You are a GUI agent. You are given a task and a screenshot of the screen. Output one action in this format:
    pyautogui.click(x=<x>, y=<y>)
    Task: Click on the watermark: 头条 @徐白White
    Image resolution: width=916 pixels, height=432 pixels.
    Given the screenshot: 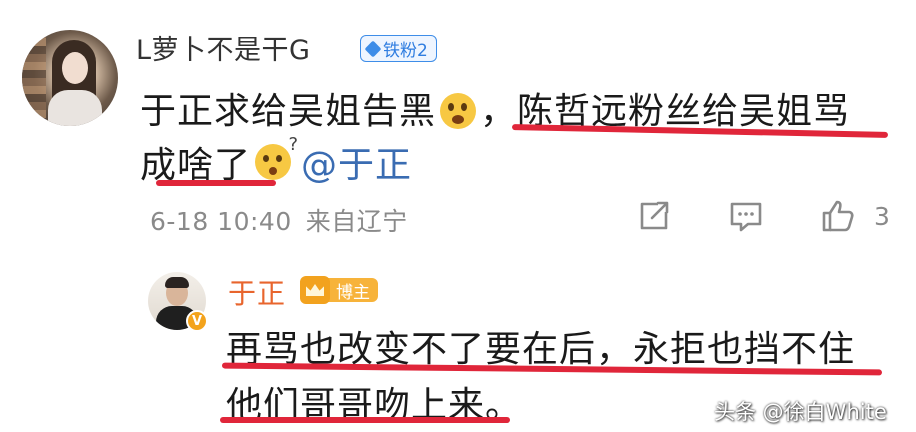 What is the action you would take?
    pyautogui.click(x=800, y=412)
    